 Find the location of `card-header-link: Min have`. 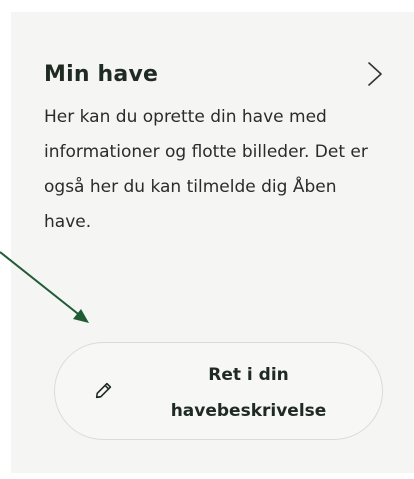

card-header-link: Min have is located at coordinates (214, 74).